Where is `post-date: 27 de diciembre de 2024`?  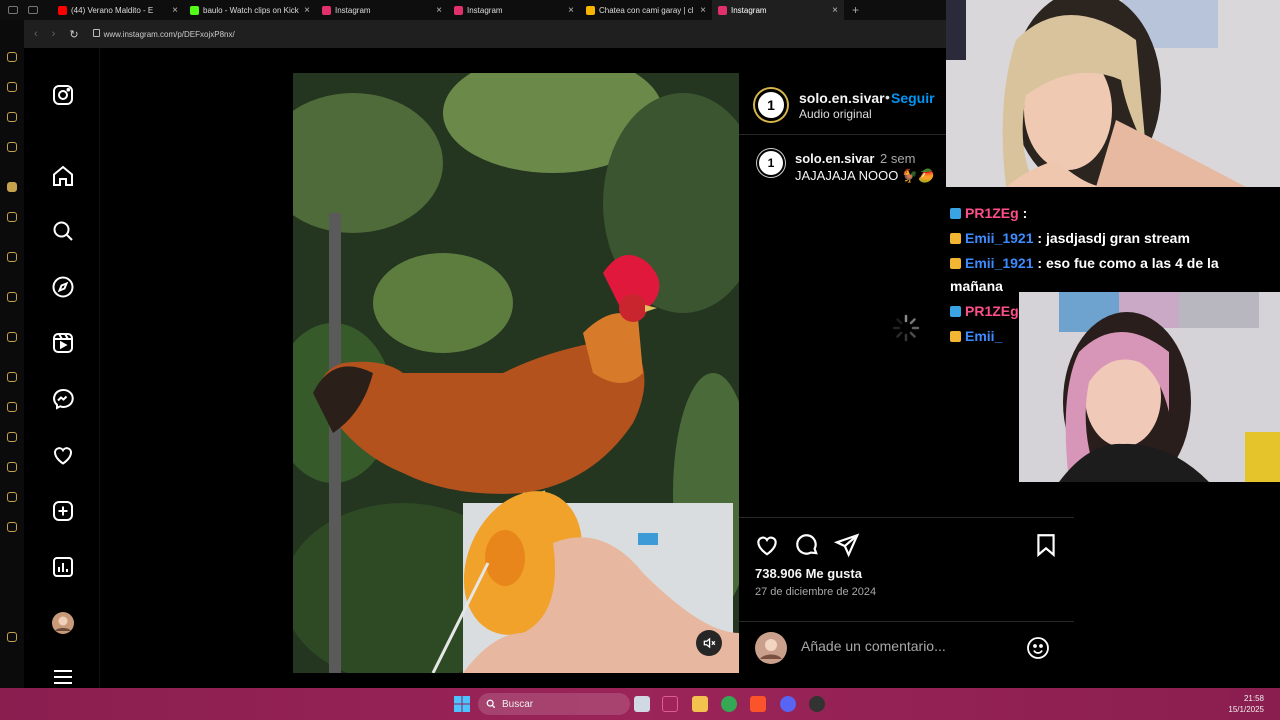 post-date: 27 de diciembre de 2024 is located at coordinates (816, 592).